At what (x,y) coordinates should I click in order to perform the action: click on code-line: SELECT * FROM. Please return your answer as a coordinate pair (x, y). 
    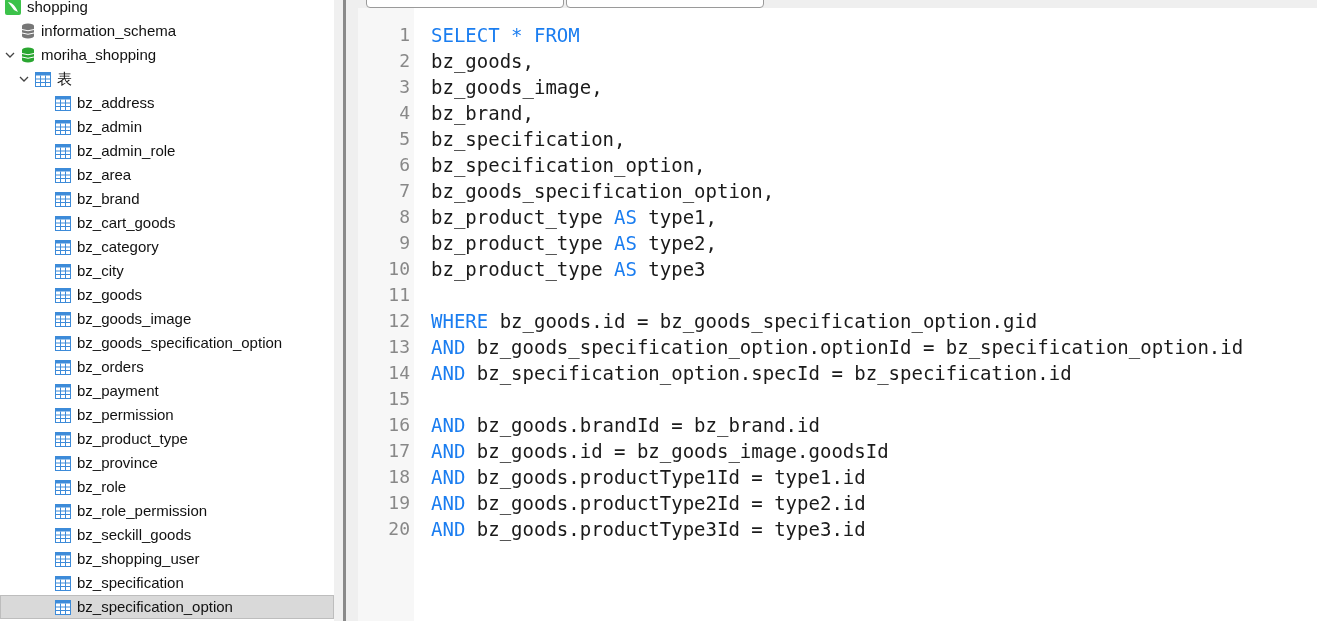
    Looking at the image, I should click on (505, 35).